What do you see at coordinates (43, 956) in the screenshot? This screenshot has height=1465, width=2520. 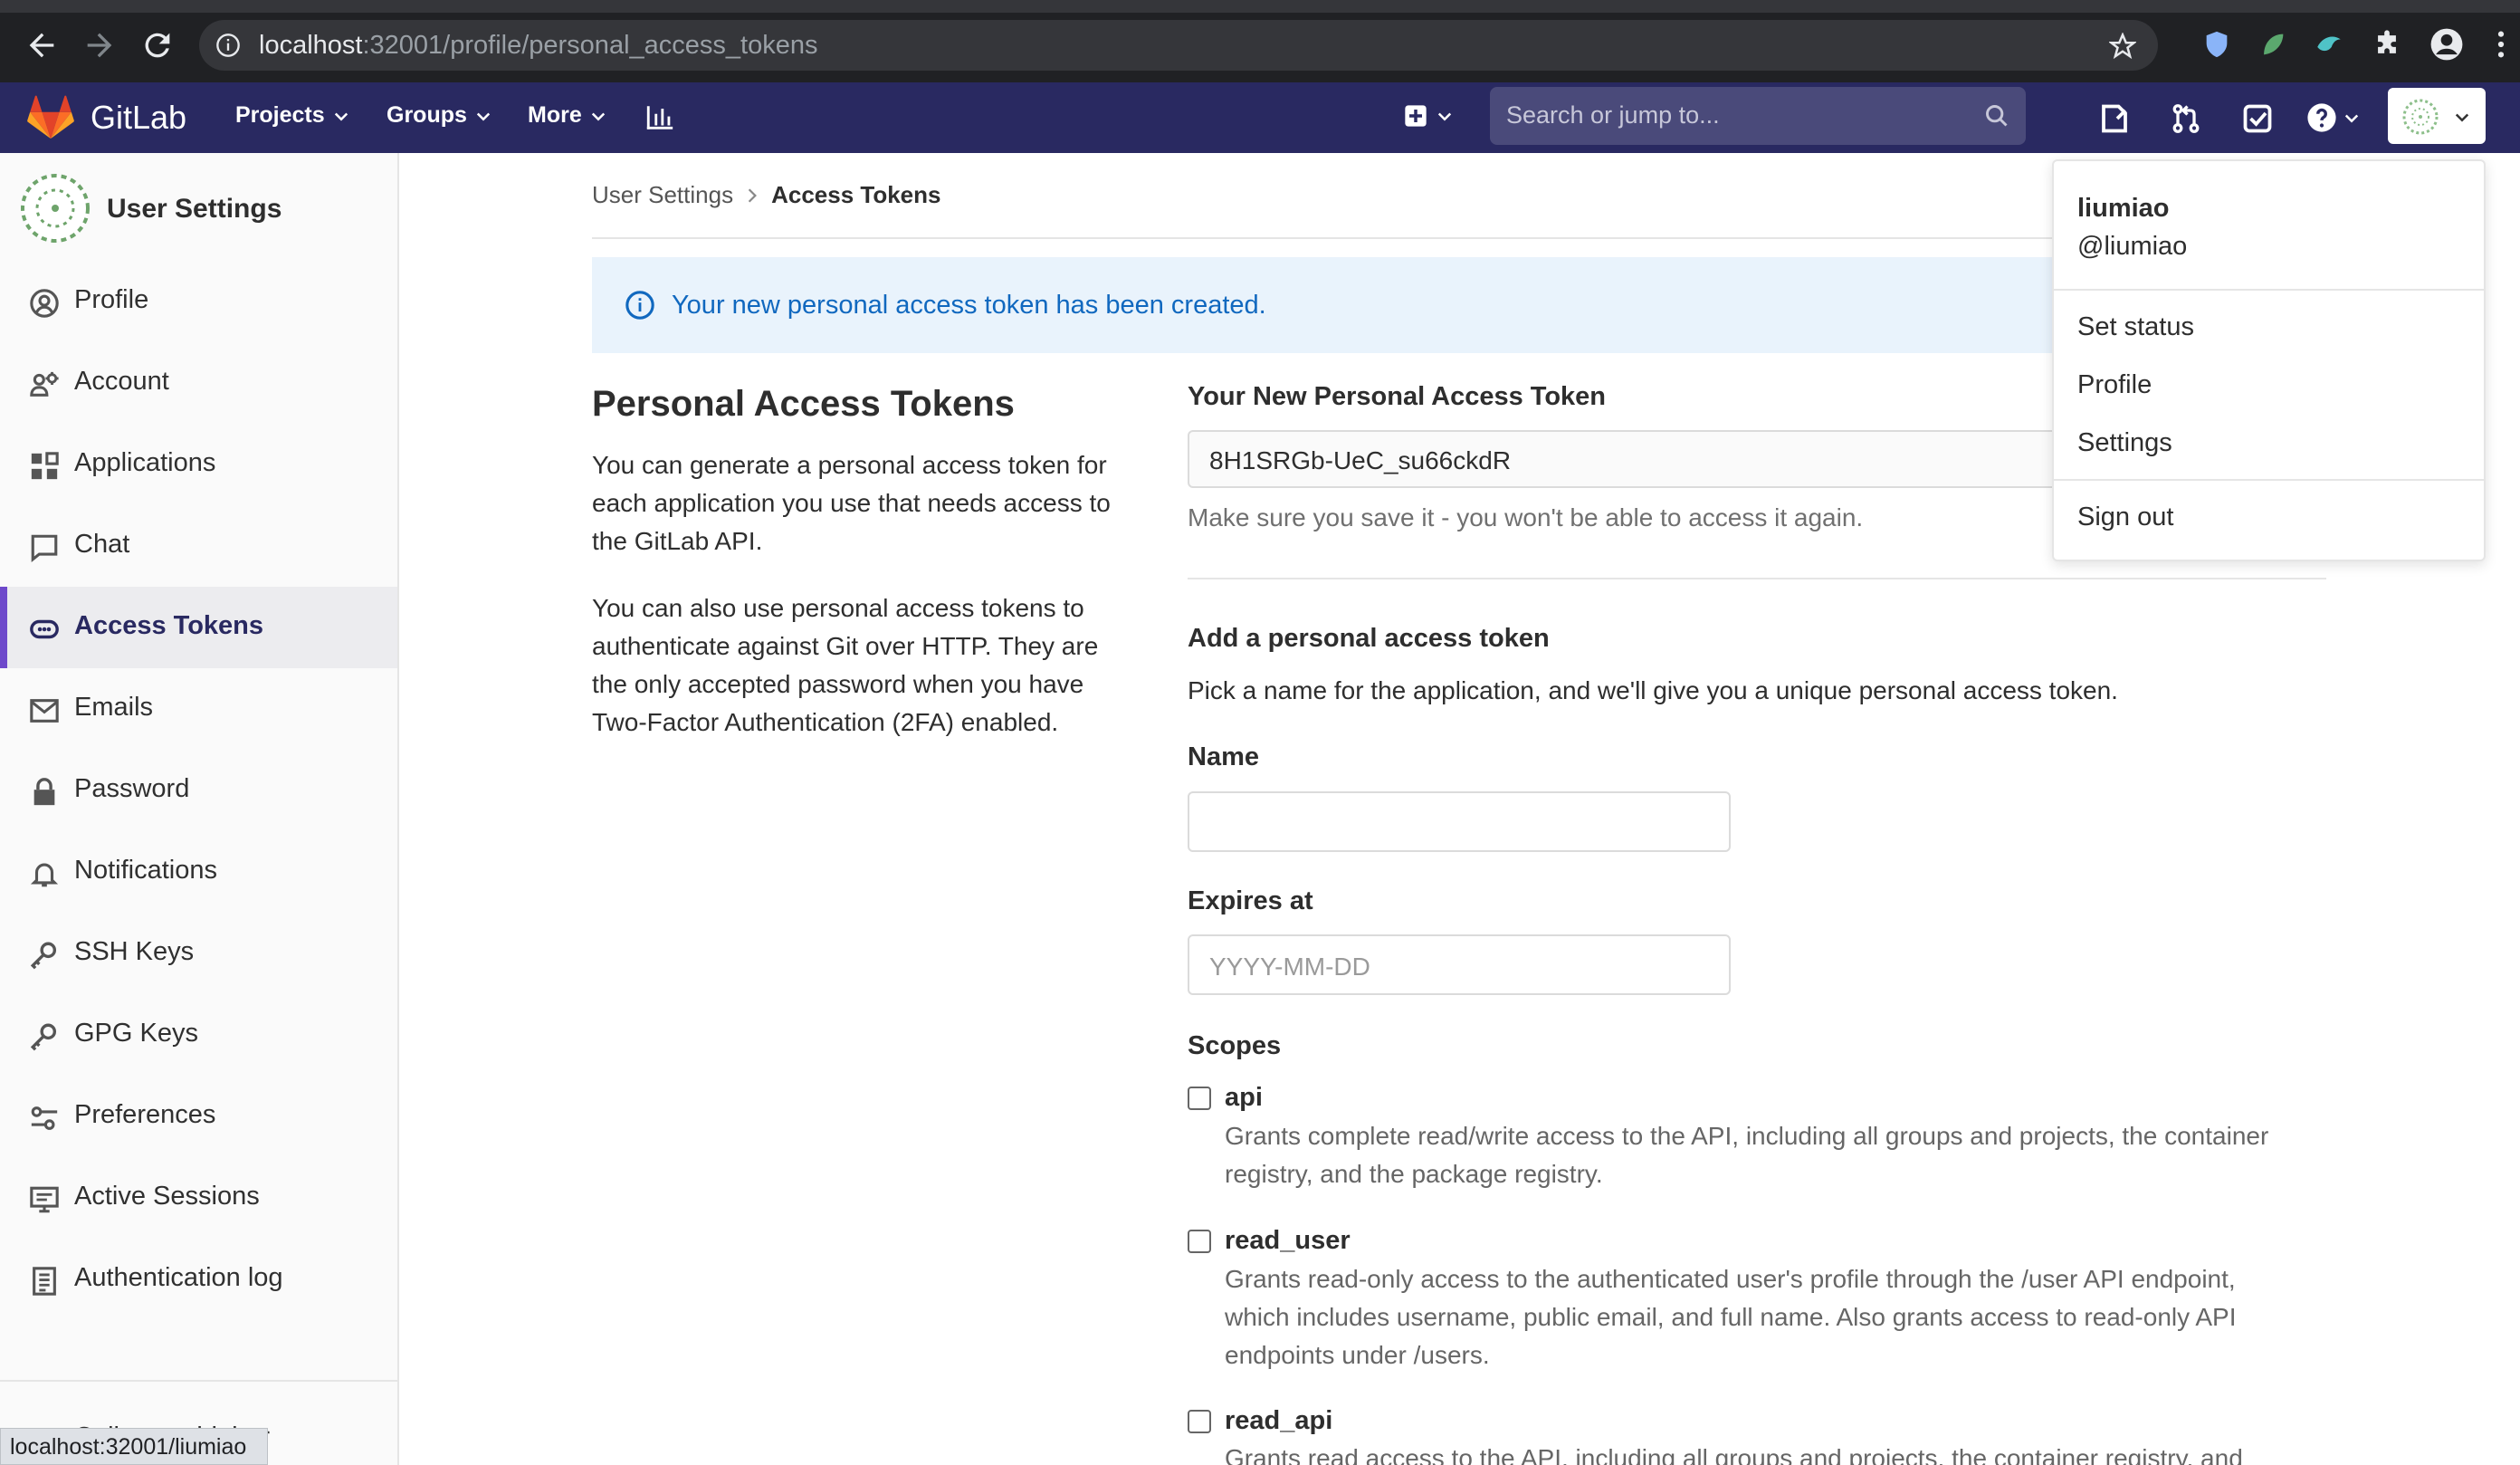 I see `key-icon` at bounding box center [43, 956].